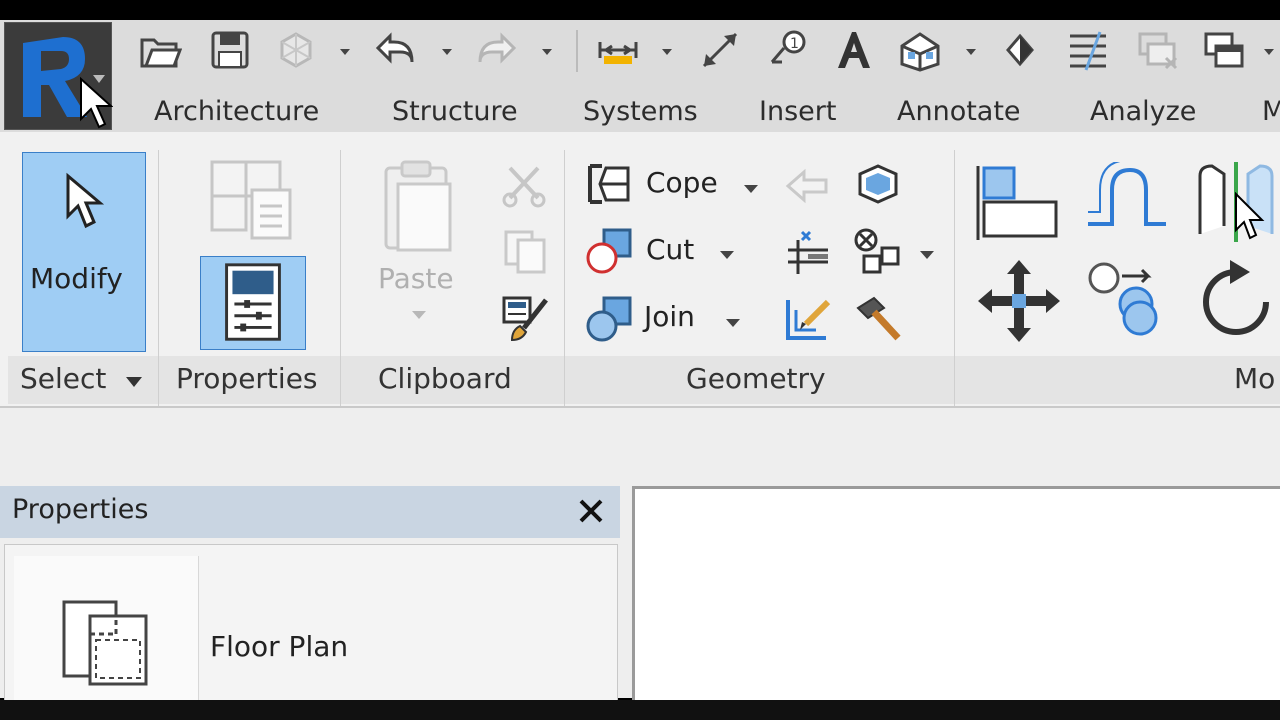  Describe the element at coordinates (1238, 301) in the screenshot. I see `rotate-icon` at that location.